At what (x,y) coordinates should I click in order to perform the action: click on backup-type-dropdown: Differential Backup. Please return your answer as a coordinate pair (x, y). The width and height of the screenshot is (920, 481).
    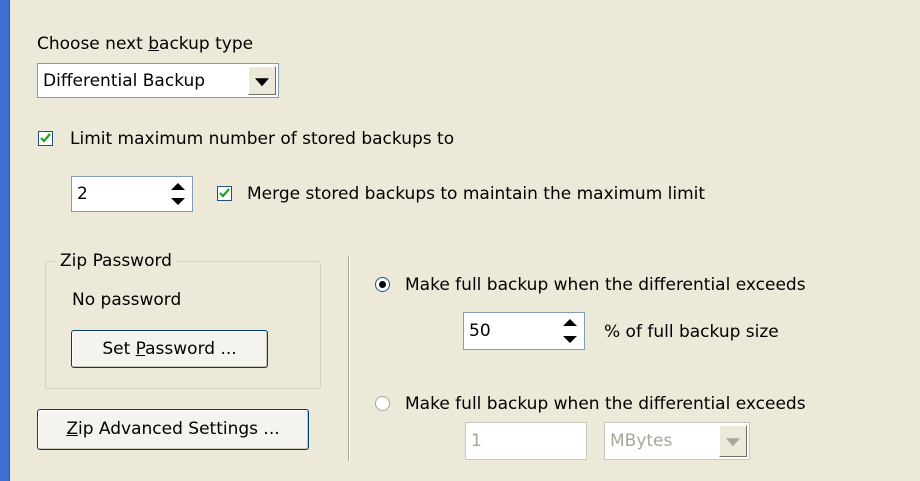
    Looking at the image, I should click on (158, 80).